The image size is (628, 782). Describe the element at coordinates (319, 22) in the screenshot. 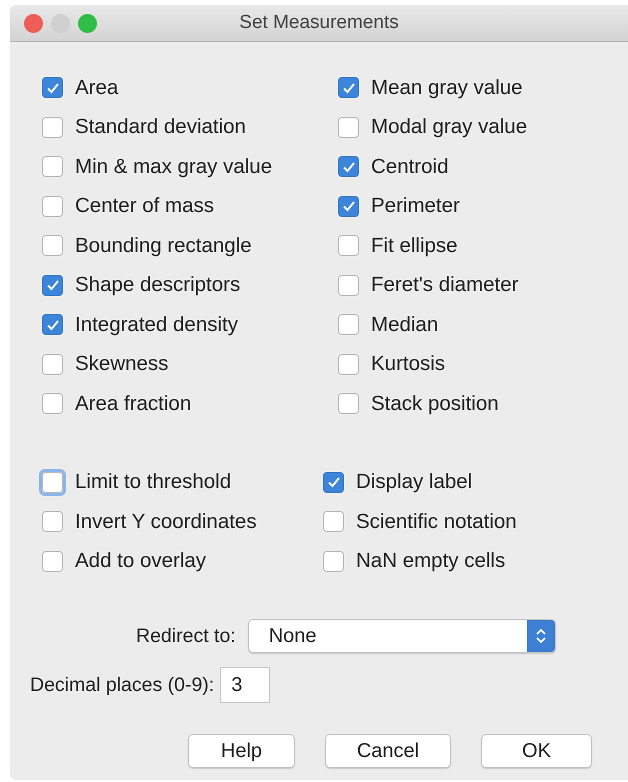

I see `window-title: Set Measurements` at that location.